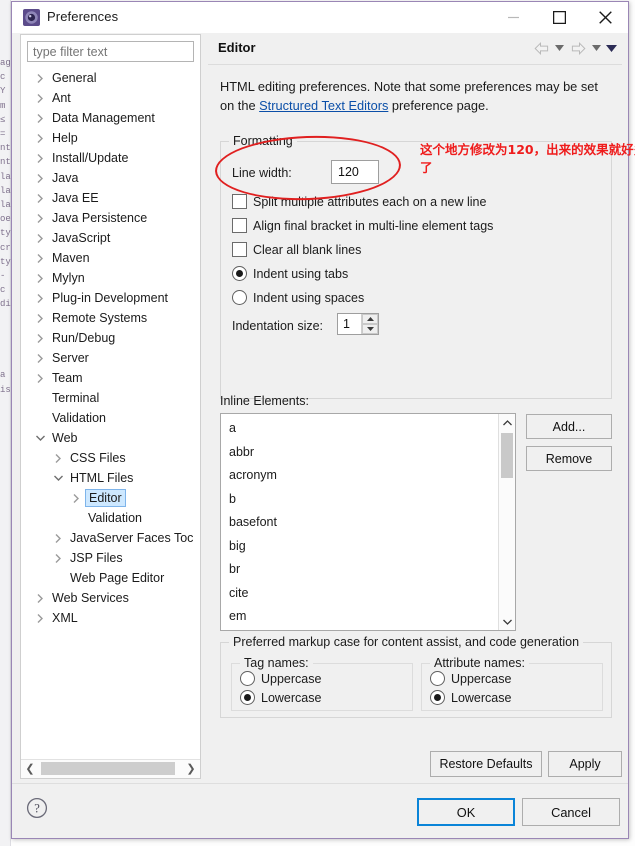  I want to click on sidebar-item-general: General, so click(110, 78).